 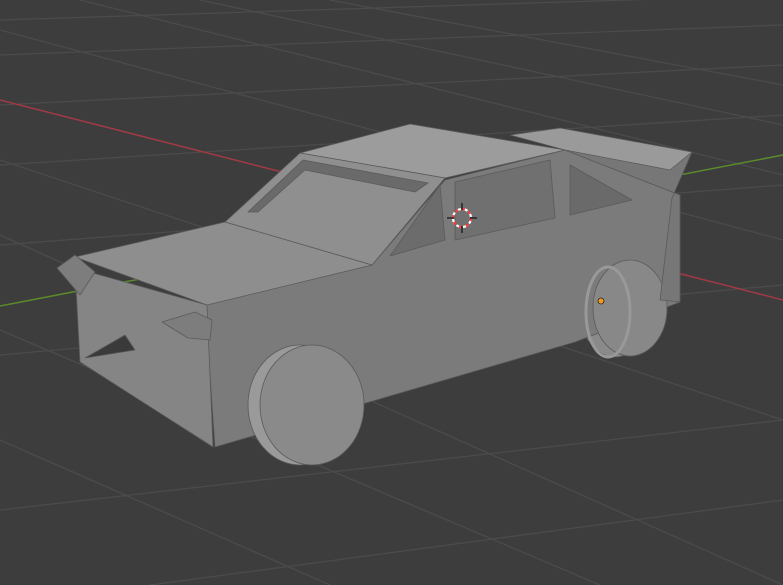 I want to click on front-wheel, so click(x=312, y=405).